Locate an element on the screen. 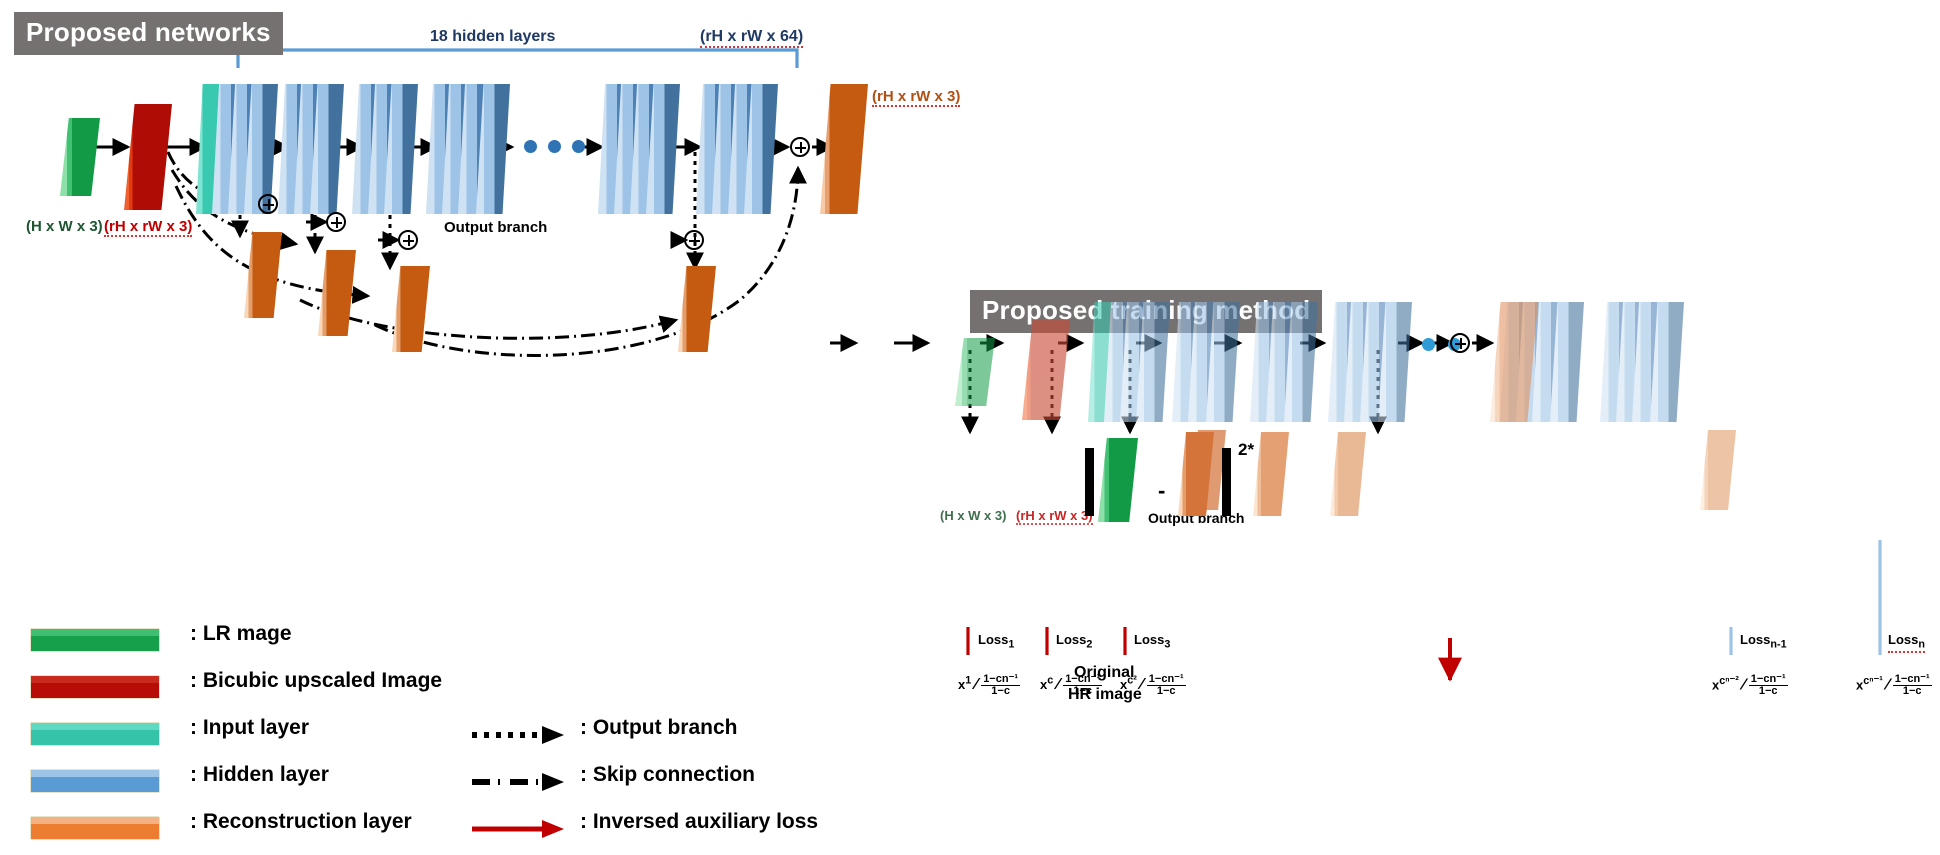  power-symbol: 2* is located at coordinates (1246, 449).